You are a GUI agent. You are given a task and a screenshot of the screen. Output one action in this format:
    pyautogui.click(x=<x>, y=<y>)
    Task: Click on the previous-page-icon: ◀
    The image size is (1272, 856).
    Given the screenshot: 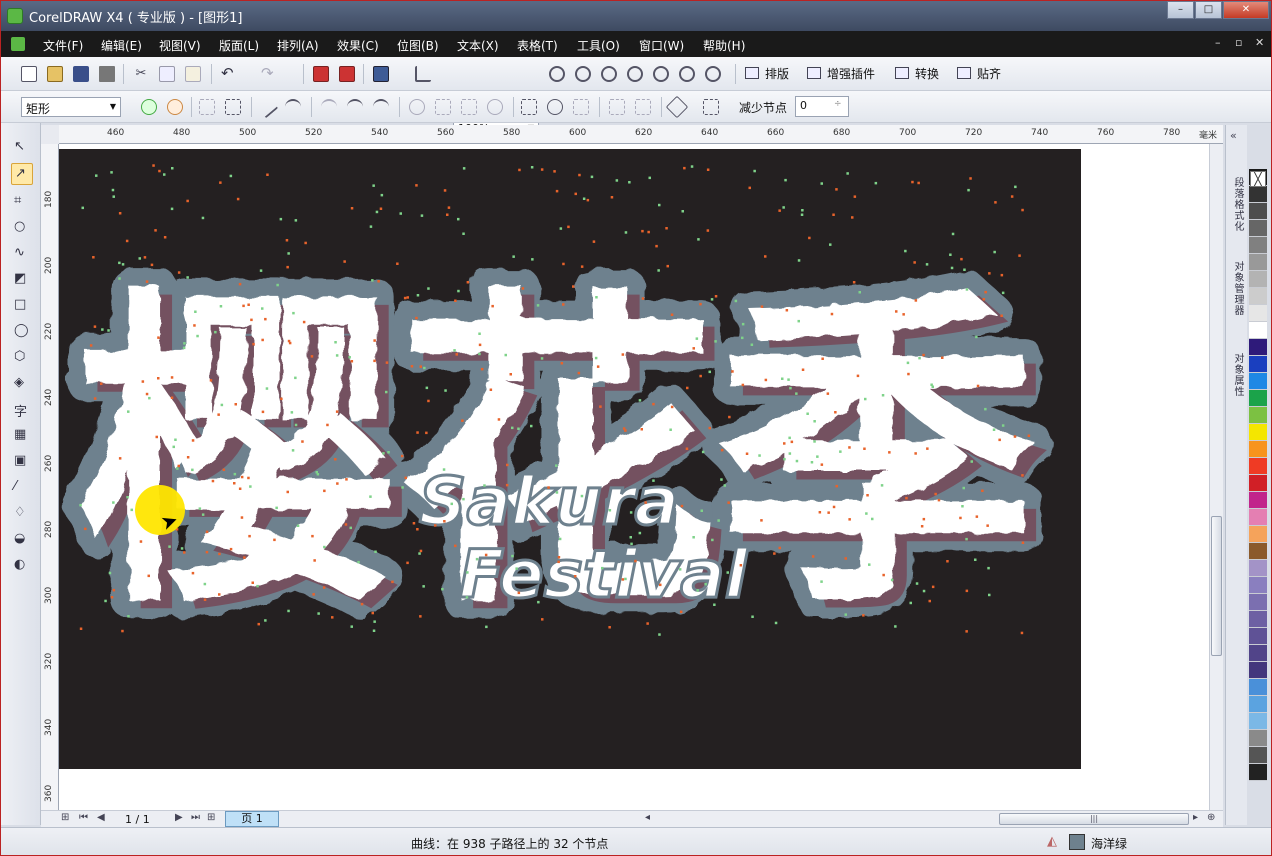 What is the action you would take?
    pyautogui.click(x=101, y=817)
    